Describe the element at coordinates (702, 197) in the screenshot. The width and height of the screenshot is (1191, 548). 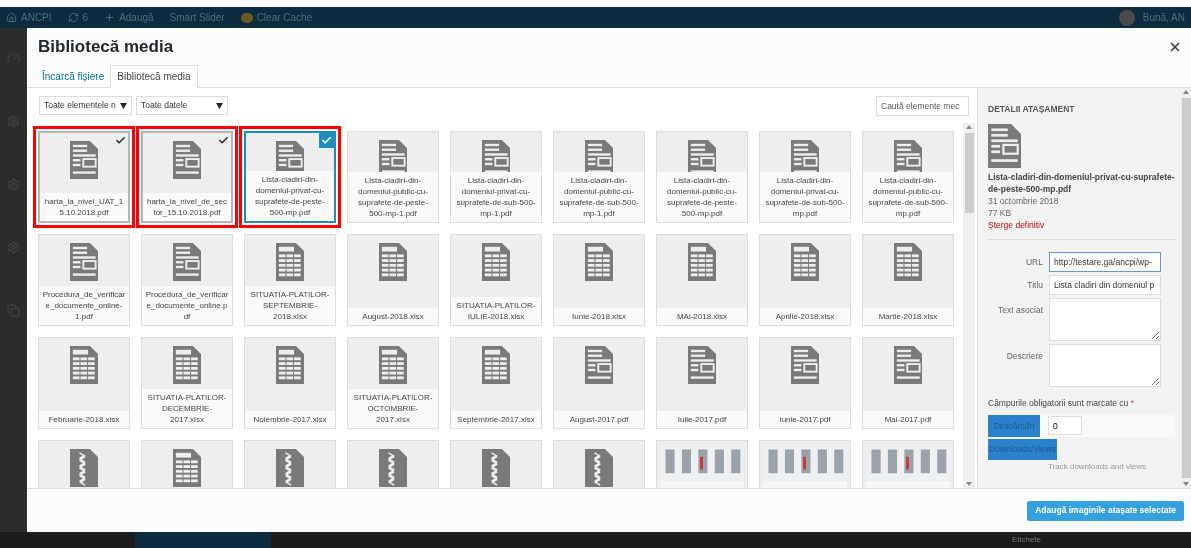
I see `file-name: Lista-cladiri-din-domeniul-public-cu-suprafete-de-peste-500-mp.pdf` at that location.